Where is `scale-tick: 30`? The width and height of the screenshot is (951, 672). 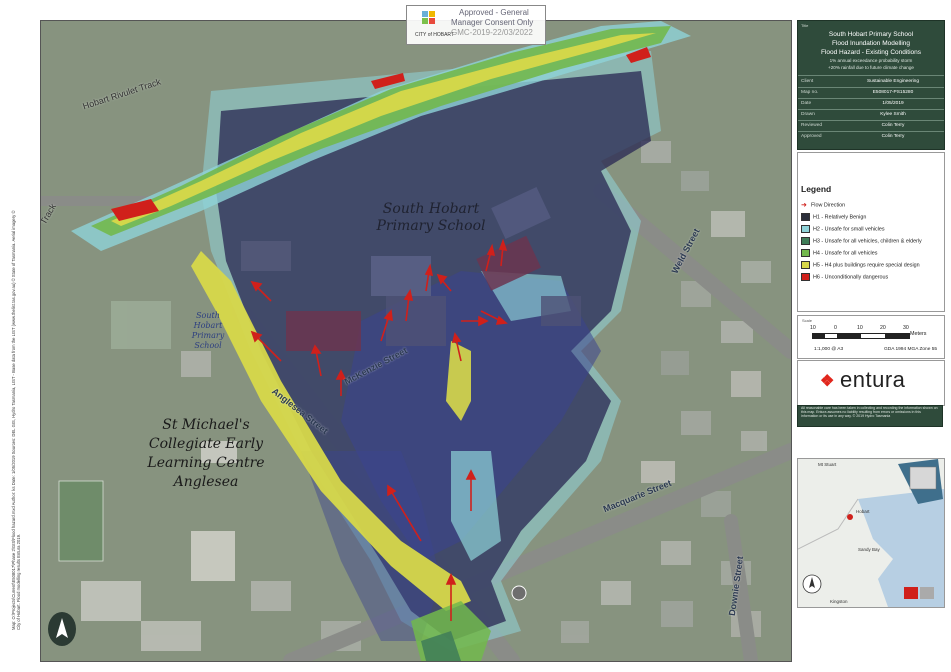 scale-tick: 30 is located at coordinates (906, 328).